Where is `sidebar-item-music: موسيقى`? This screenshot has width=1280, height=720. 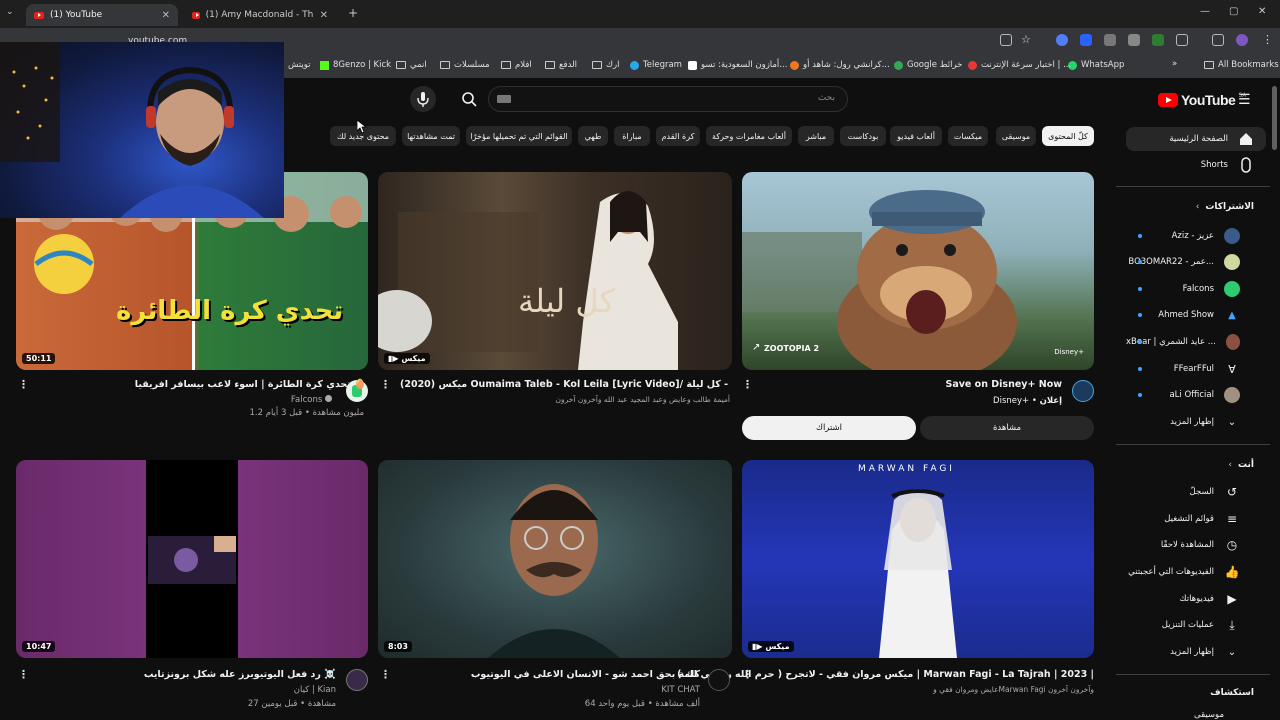 sidebar-item-music: موسيقى is located at coordinates (1209, 715).